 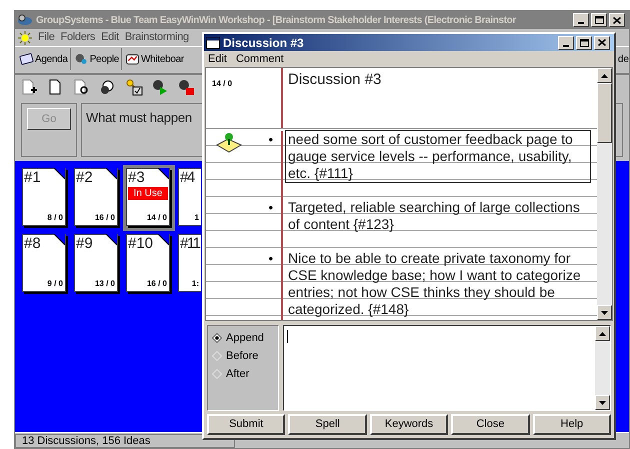 What do you see at coordinates (55, 284) in the screenshot?
I see `card-count: 9 / 0` at bounding box center [55, 284].